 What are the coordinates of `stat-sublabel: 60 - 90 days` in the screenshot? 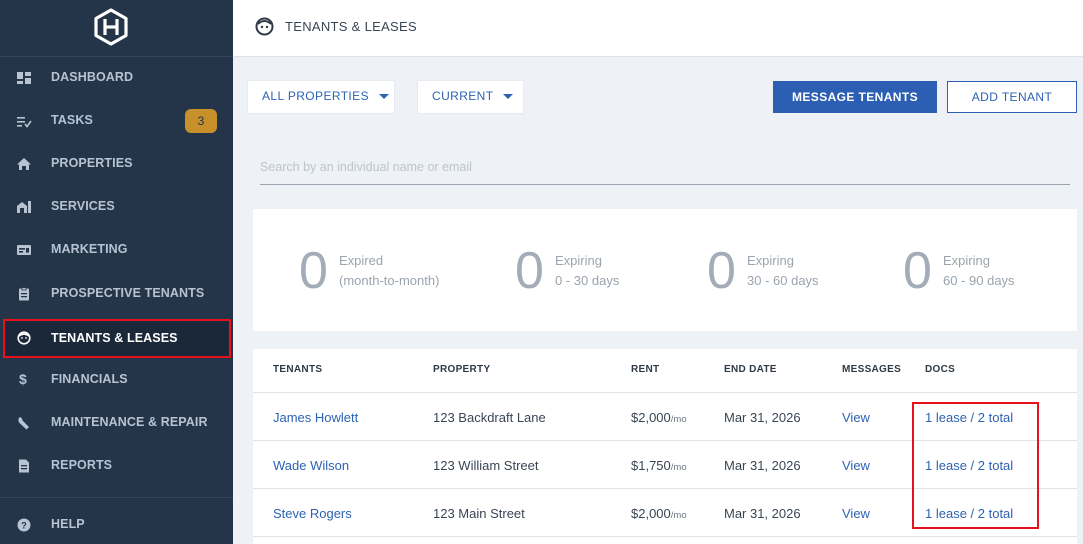 It's located at (979, 280).